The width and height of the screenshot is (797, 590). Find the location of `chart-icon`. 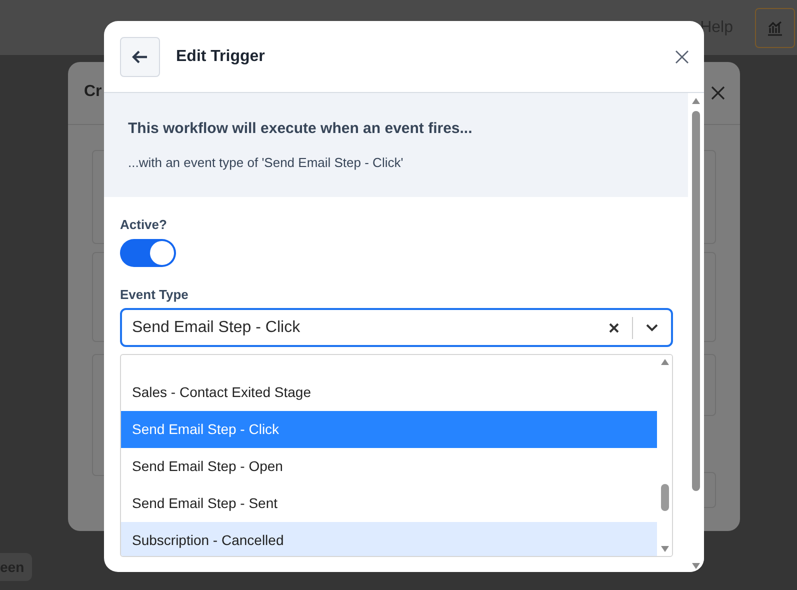

chart-icon is located at coordinates (775, 27).